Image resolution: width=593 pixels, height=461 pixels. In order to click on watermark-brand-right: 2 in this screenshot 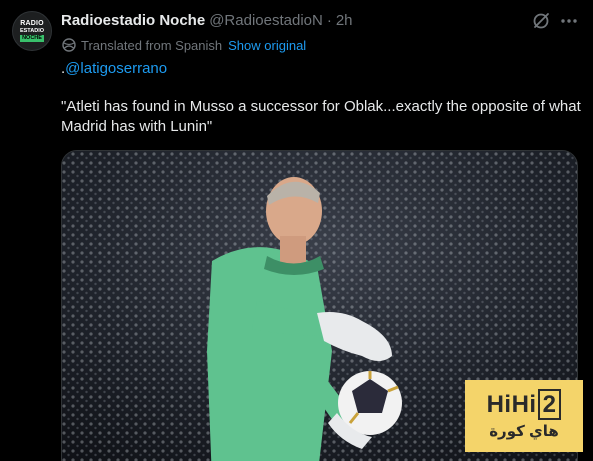, I will do `click(549, 404)`.